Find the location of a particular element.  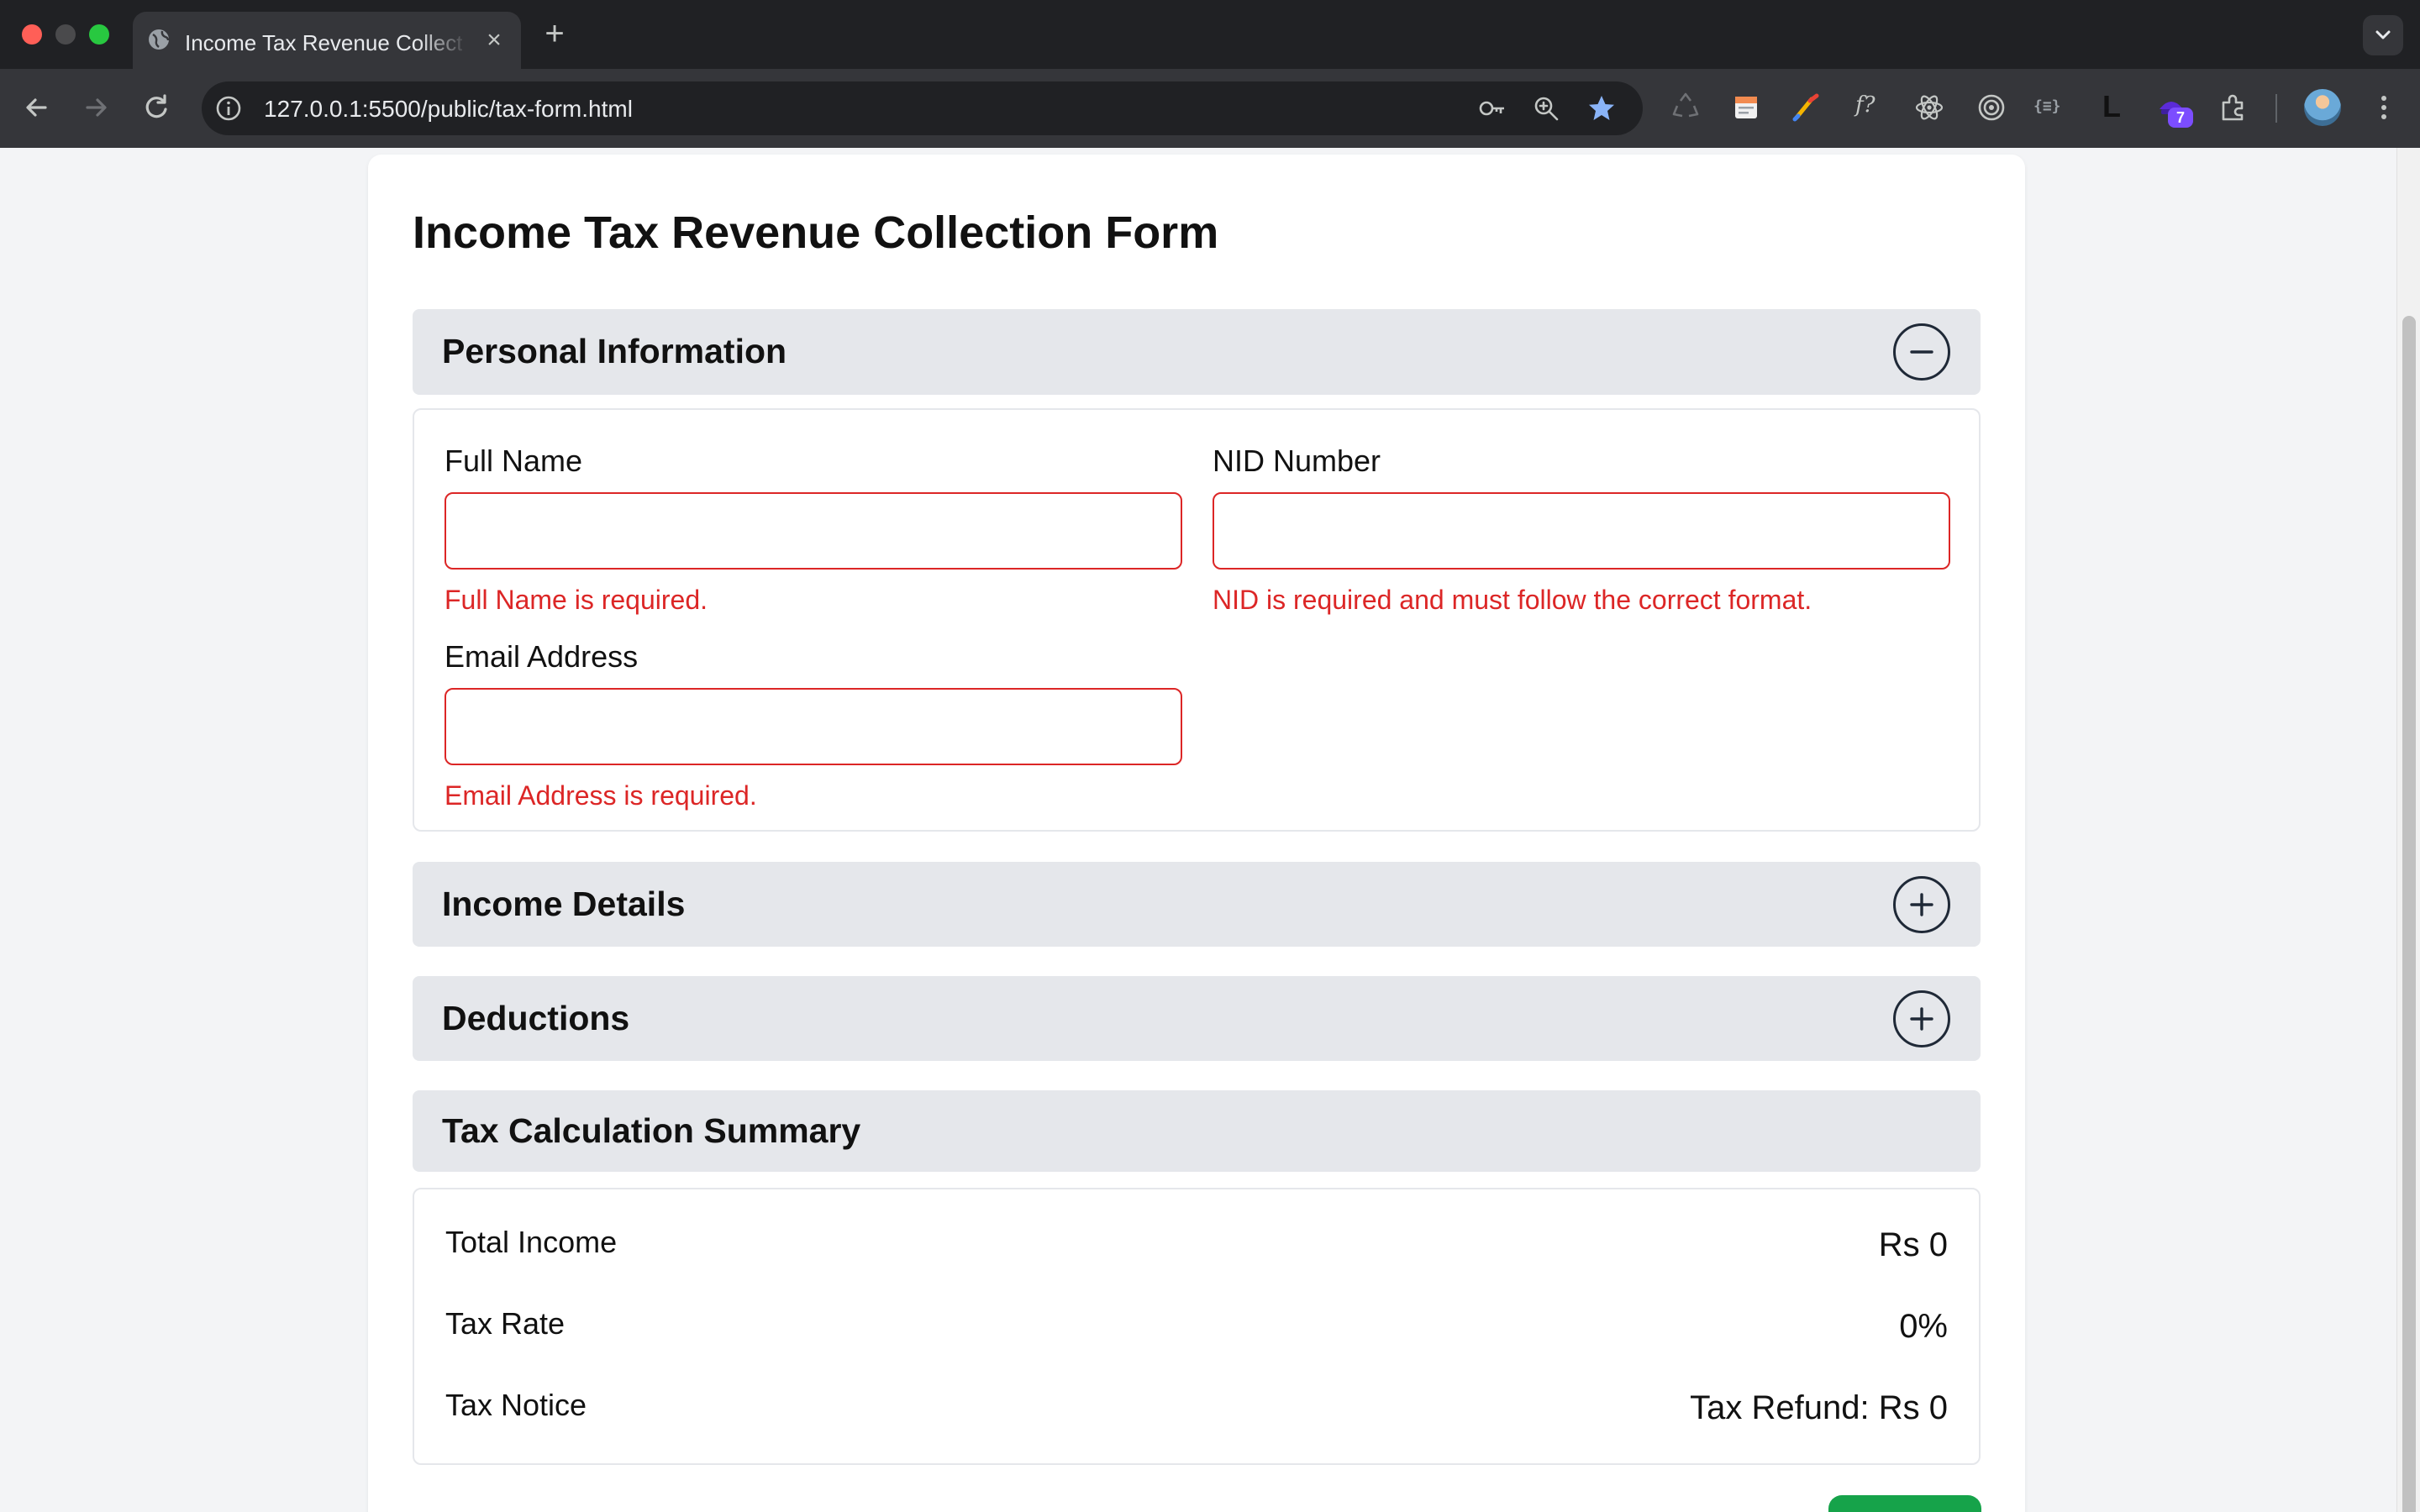

section-title-deductions: Deductions is located at coordinates (536, 1018).